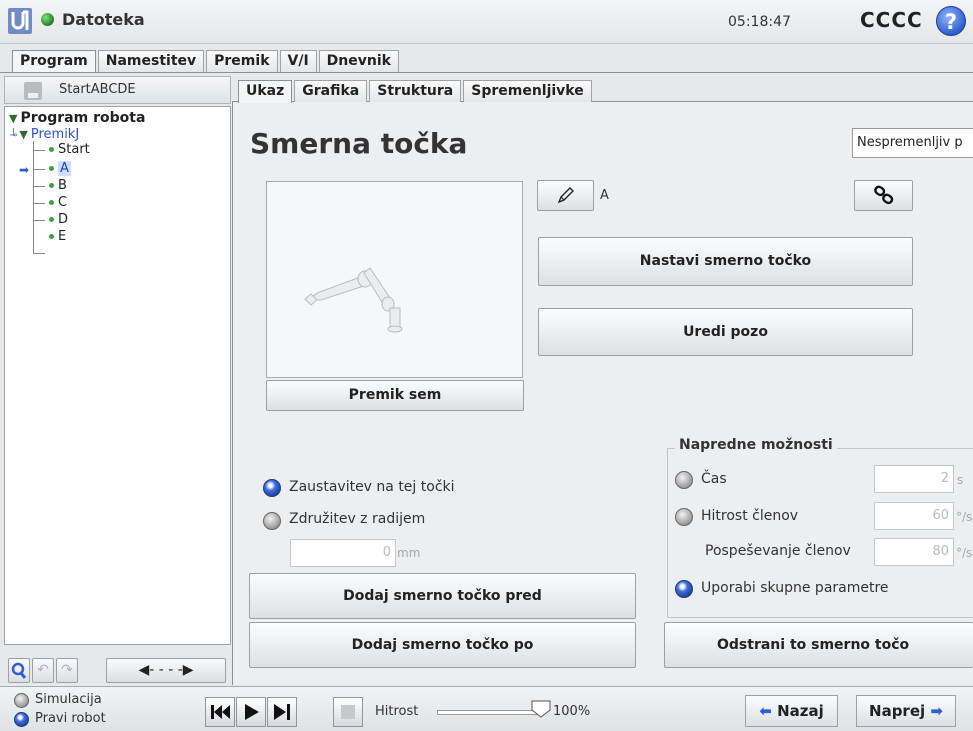  What do you see at coordinates (58, 219) in the screenshot?
I see `tree-item-d: D` at bounding box center [58, 219].